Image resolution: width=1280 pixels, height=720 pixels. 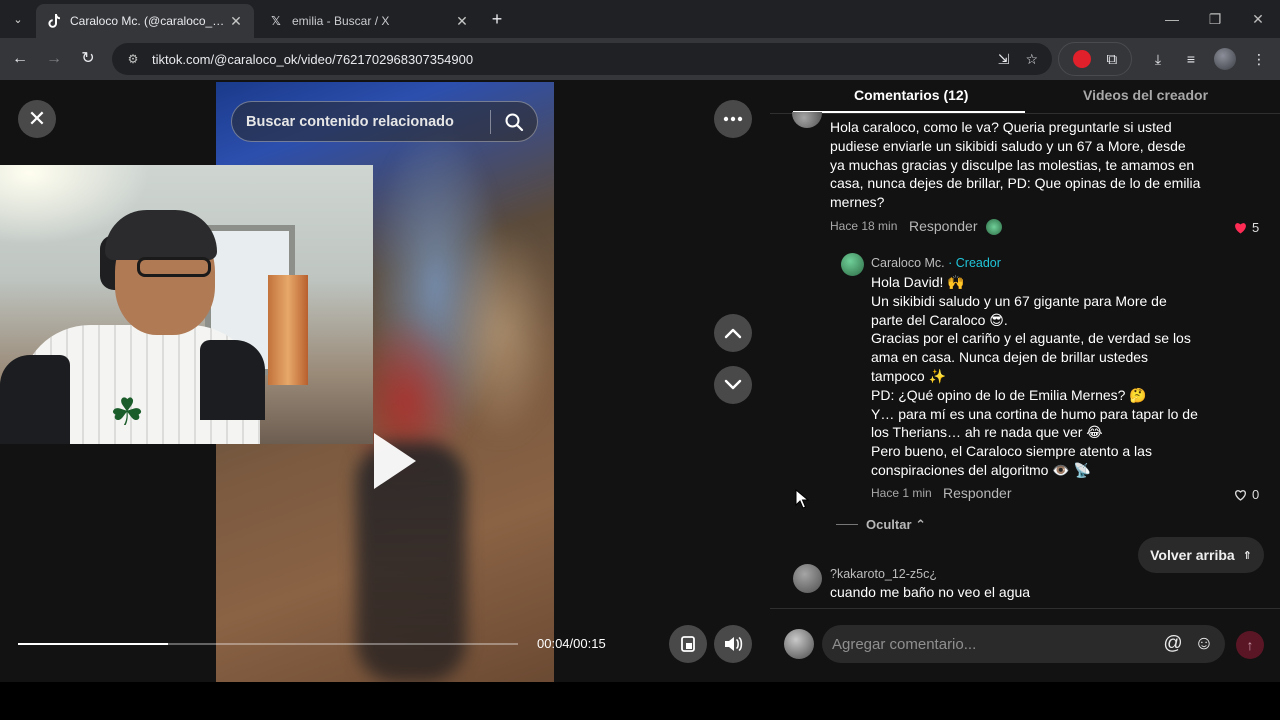 I want to click on volume-icon, so click(x=734, y=644).